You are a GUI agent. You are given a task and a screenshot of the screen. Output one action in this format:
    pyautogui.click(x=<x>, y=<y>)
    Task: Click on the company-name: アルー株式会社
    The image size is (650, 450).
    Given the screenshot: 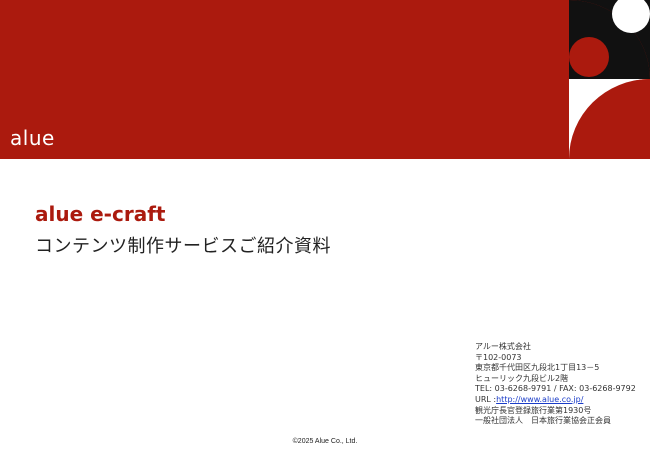 What is the action you would take?
    pyautogui.click(x=503, y=346)
    